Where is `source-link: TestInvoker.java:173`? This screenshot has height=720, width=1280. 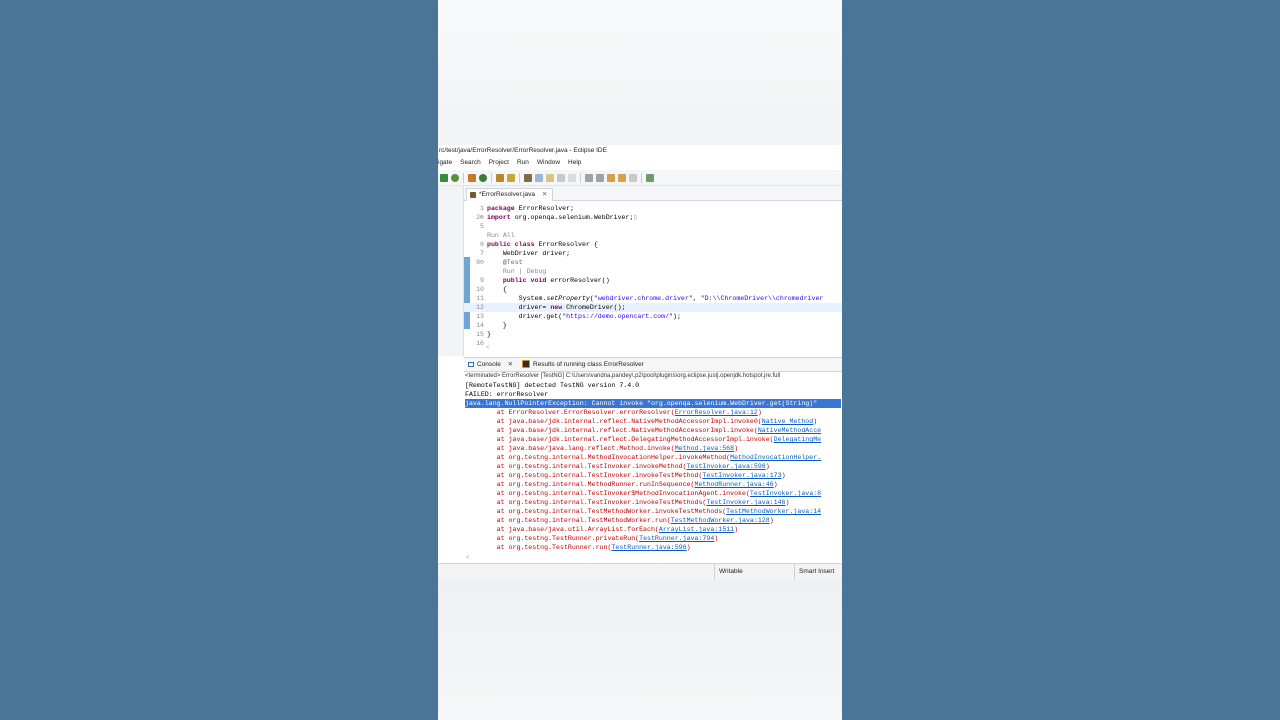
source-link: TestInvoker.java:173 is located at coordinates (741, 475).